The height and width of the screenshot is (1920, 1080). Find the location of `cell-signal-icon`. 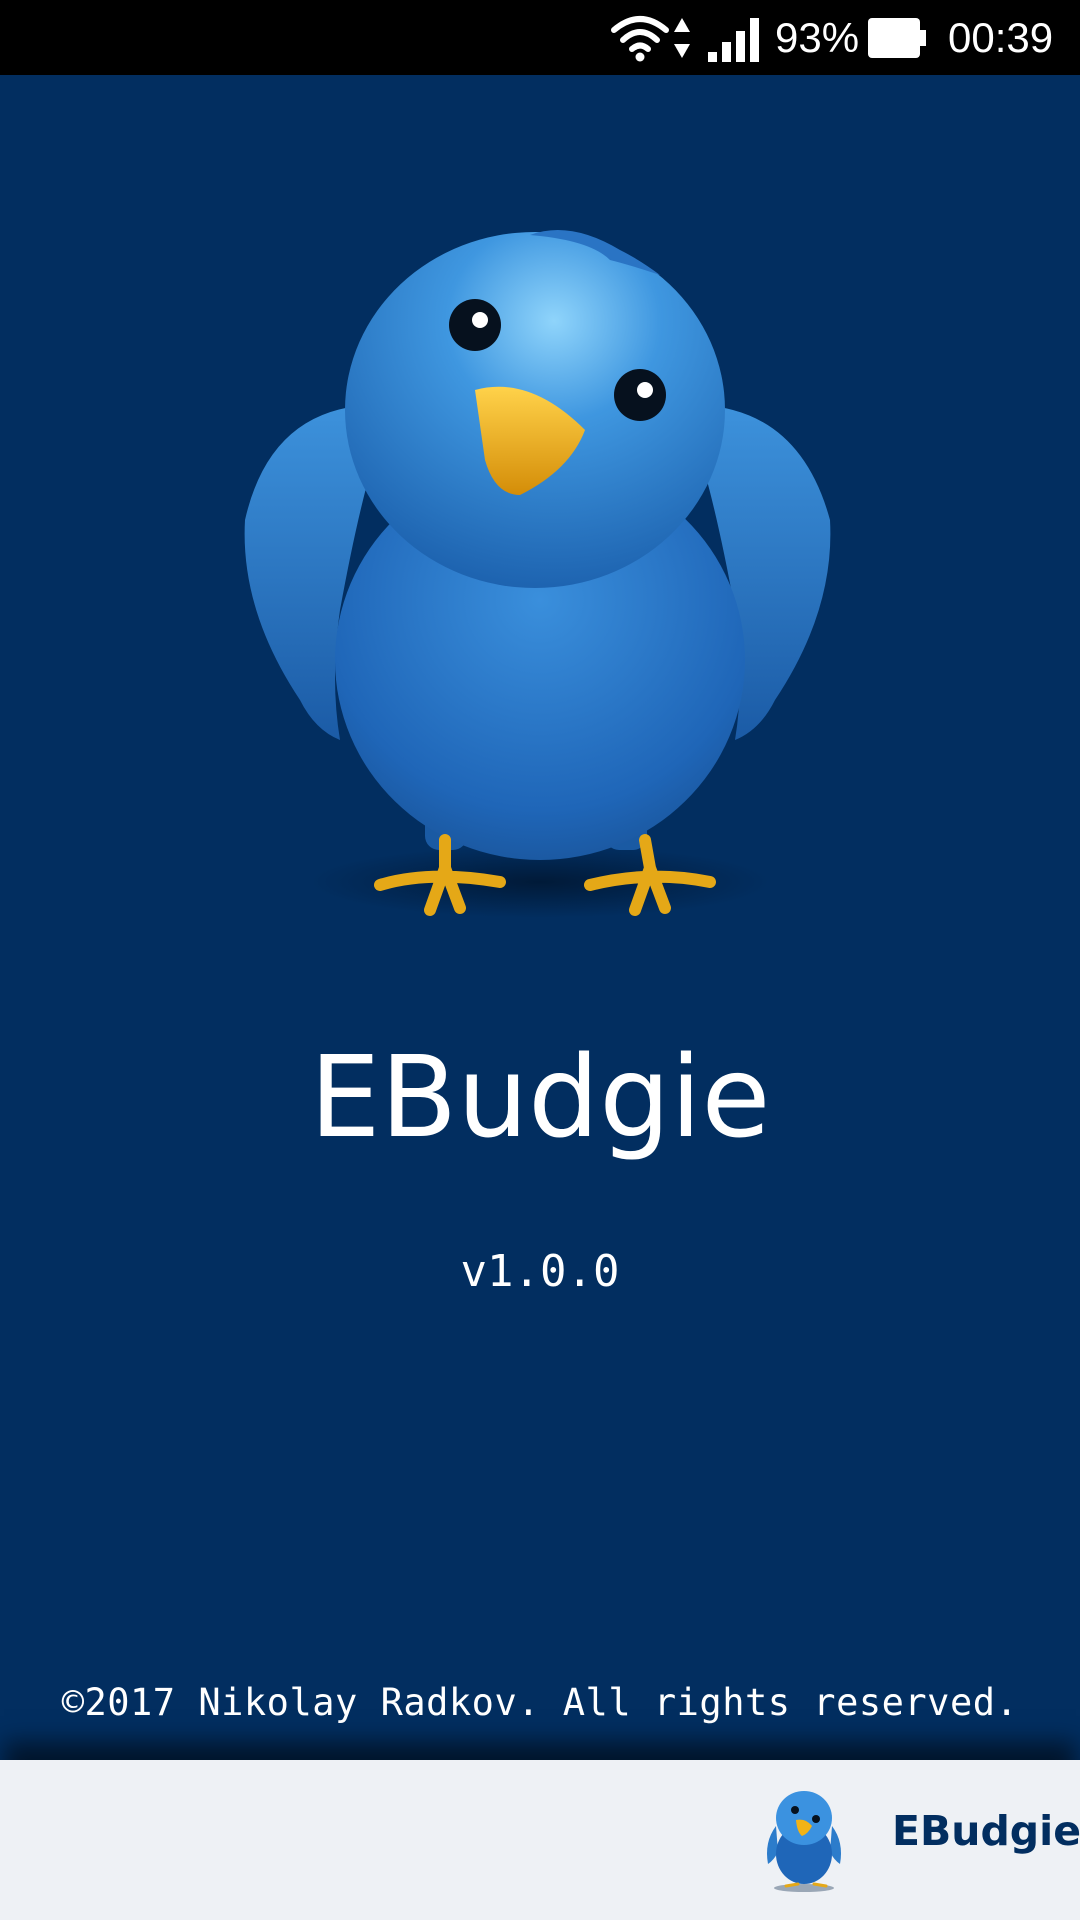

cell-signal-icon is located at coordinates (733, 40).